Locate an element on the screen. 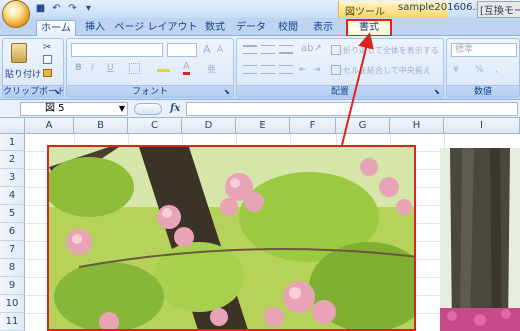  compatibility-mode: [互換モード] is located at coordinates (498, 9).